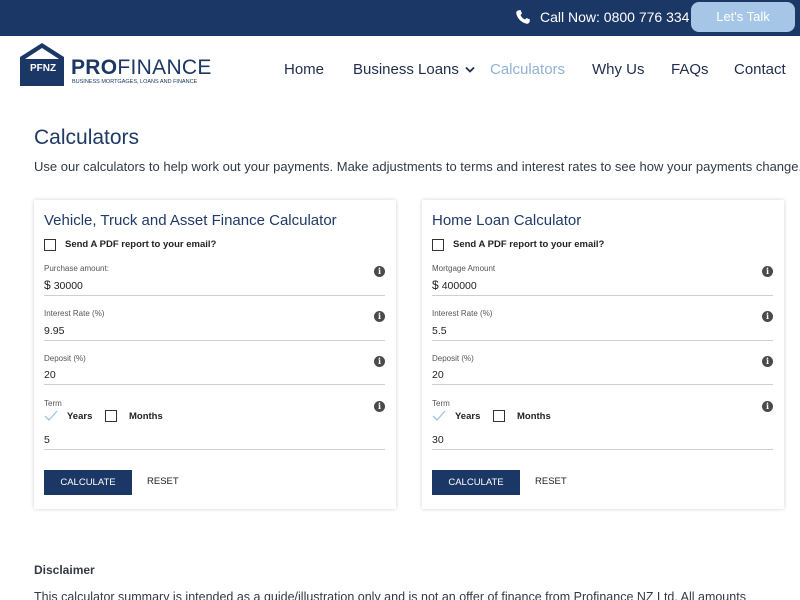  What do you see at coordinates (507, 220) in the screenshot?
I see `home-loan-calculator-title: Home Loan Calculator` at bounding box center [507, 220].